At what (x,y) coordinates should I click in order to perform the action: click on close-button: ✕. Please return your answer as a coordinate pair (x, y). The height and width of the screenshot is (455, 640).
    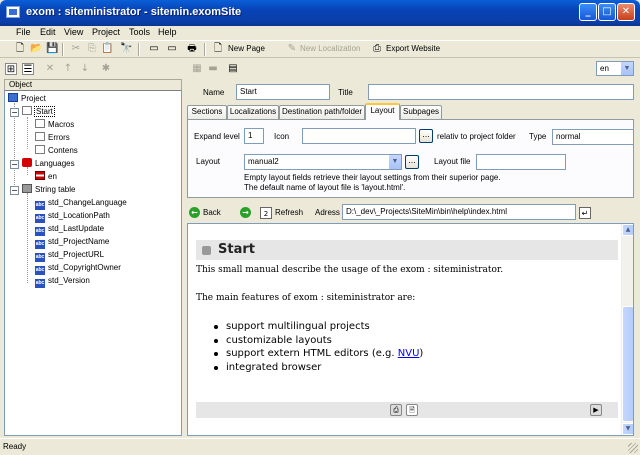
    Looking at the image, I should click on (626, 12).